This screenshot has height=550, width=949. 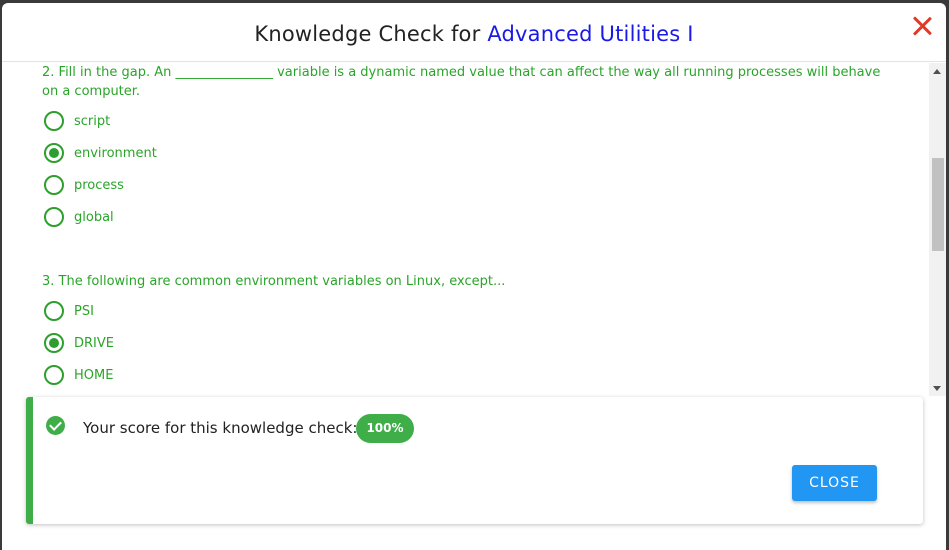 I want to click on option-process: process, so click(x=144, y=185).